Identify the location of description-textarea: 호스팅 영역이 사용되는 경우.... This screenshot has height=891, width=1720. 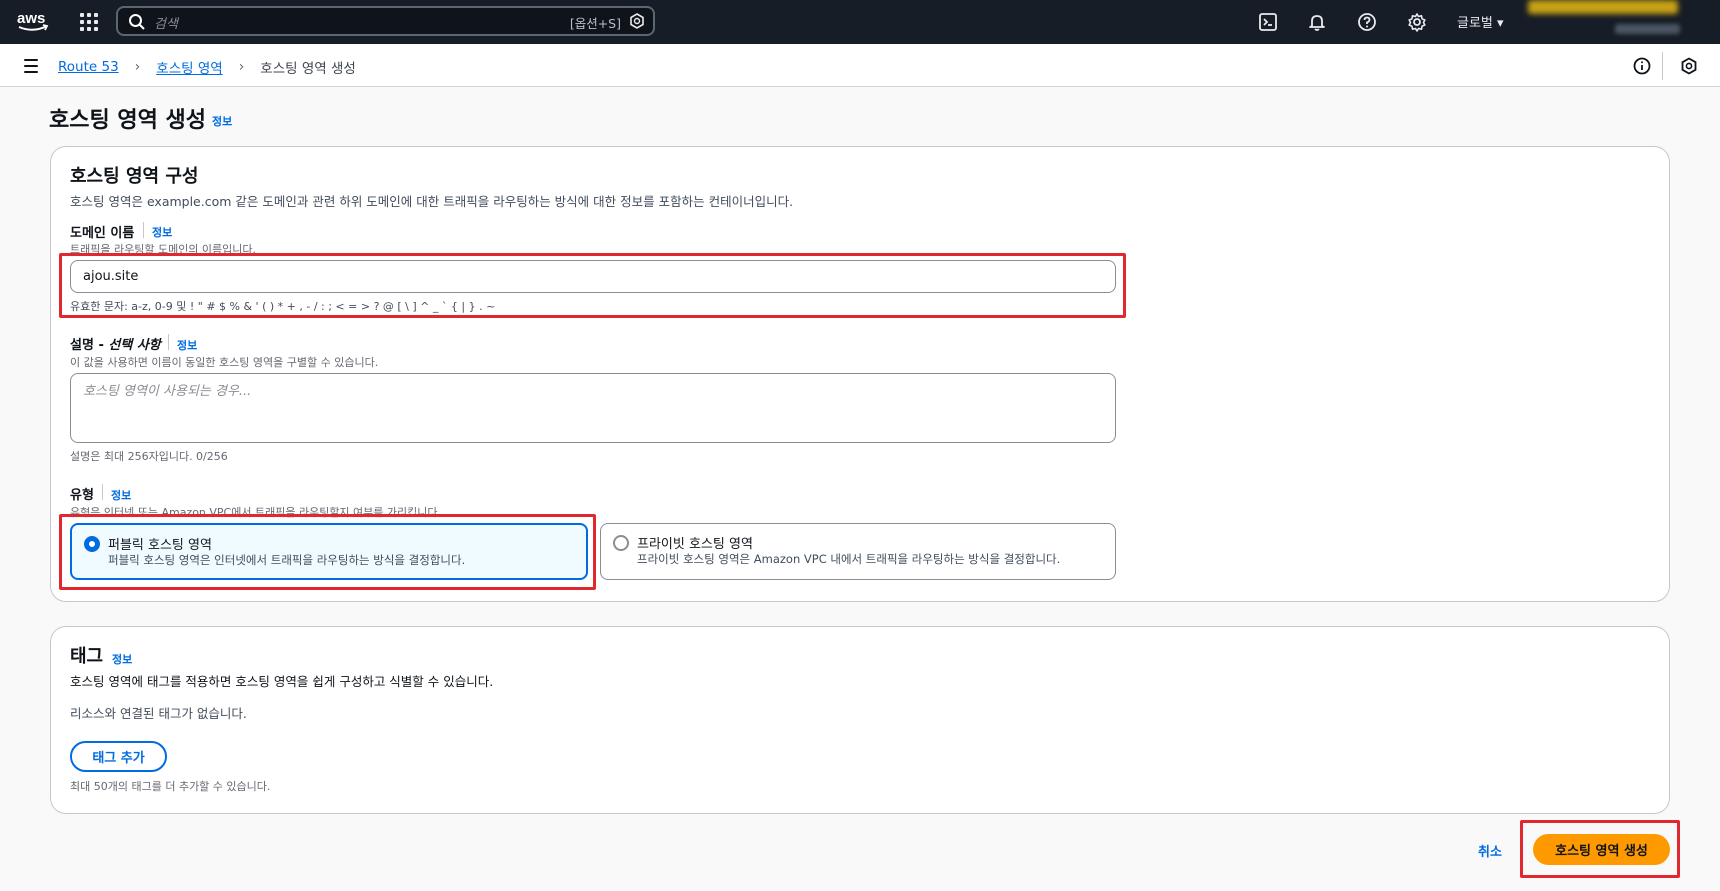
(593, 408).